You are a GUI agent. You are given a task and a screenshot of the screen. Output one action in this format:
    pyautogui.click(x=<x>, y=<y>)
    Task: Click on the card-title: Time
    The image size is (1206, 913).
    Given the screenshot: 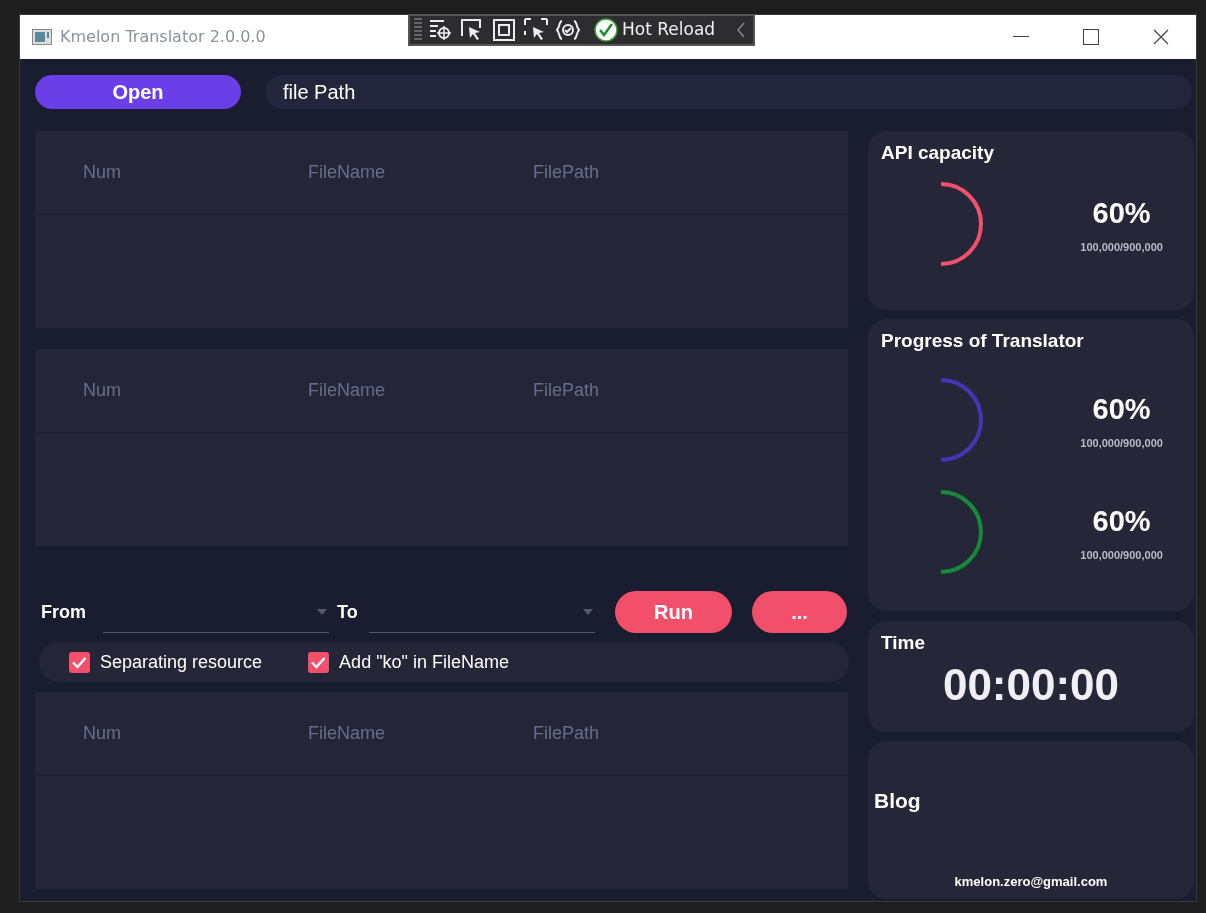 What is the action you would take?
    pyautogui.click(x=903, y=643)
    